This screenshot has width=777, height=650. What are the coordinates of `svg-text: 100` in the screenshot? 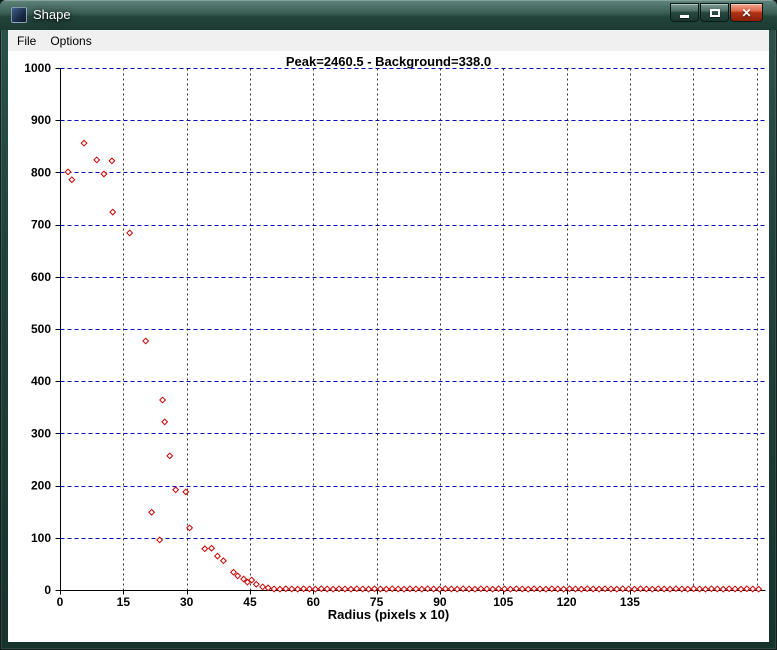 It's located at (41, 538).